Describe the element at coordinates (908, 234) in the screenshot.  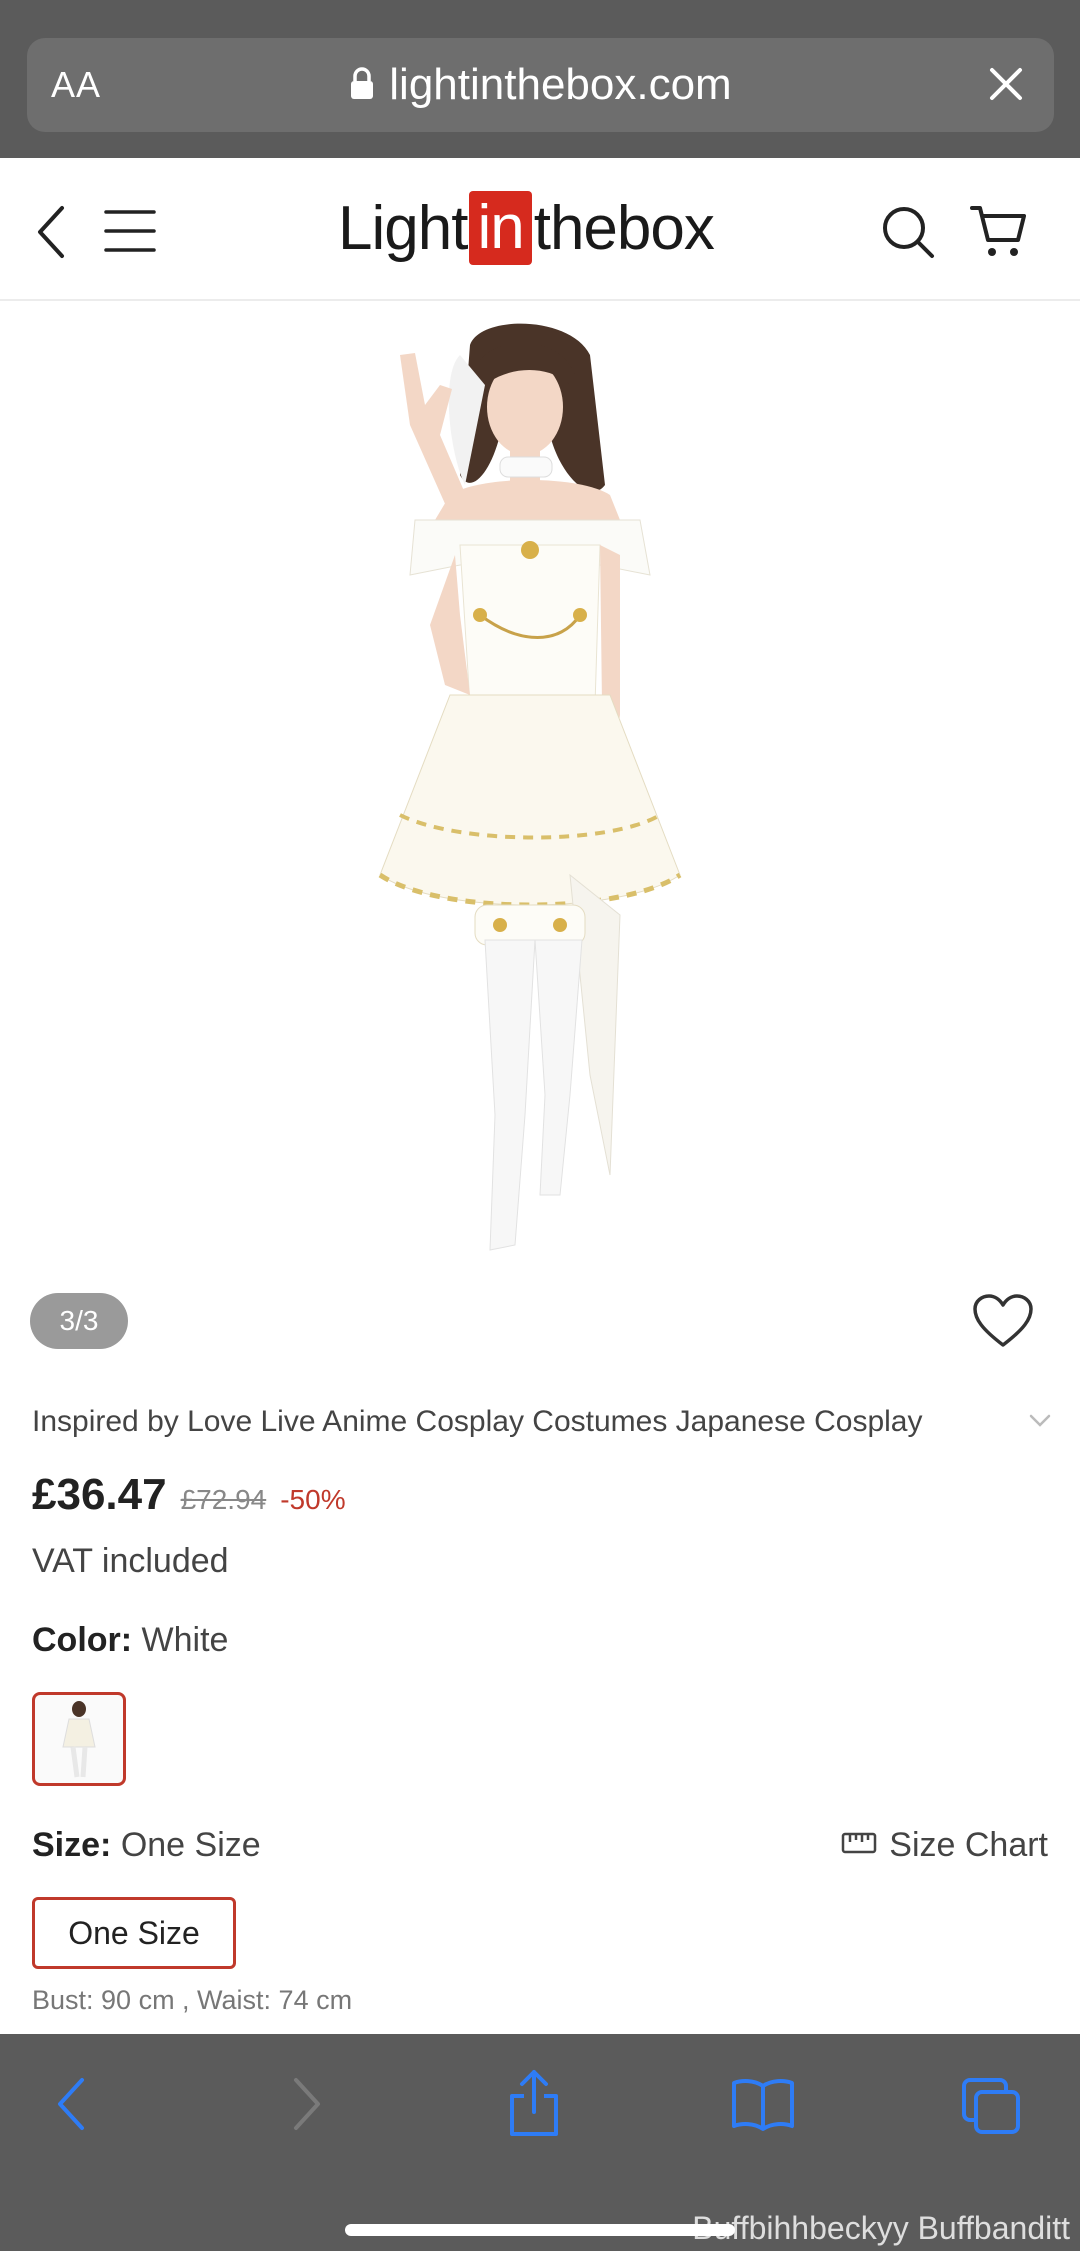
I see `search-icon` at that location.